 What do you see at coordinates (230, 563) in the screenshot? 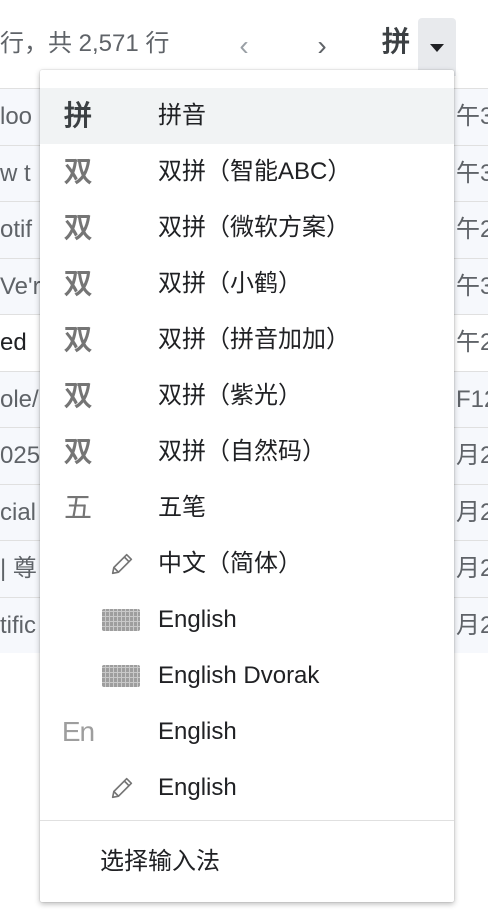
I see `menu-item-label: 中文（简体）` at bounding box center [230, 563].